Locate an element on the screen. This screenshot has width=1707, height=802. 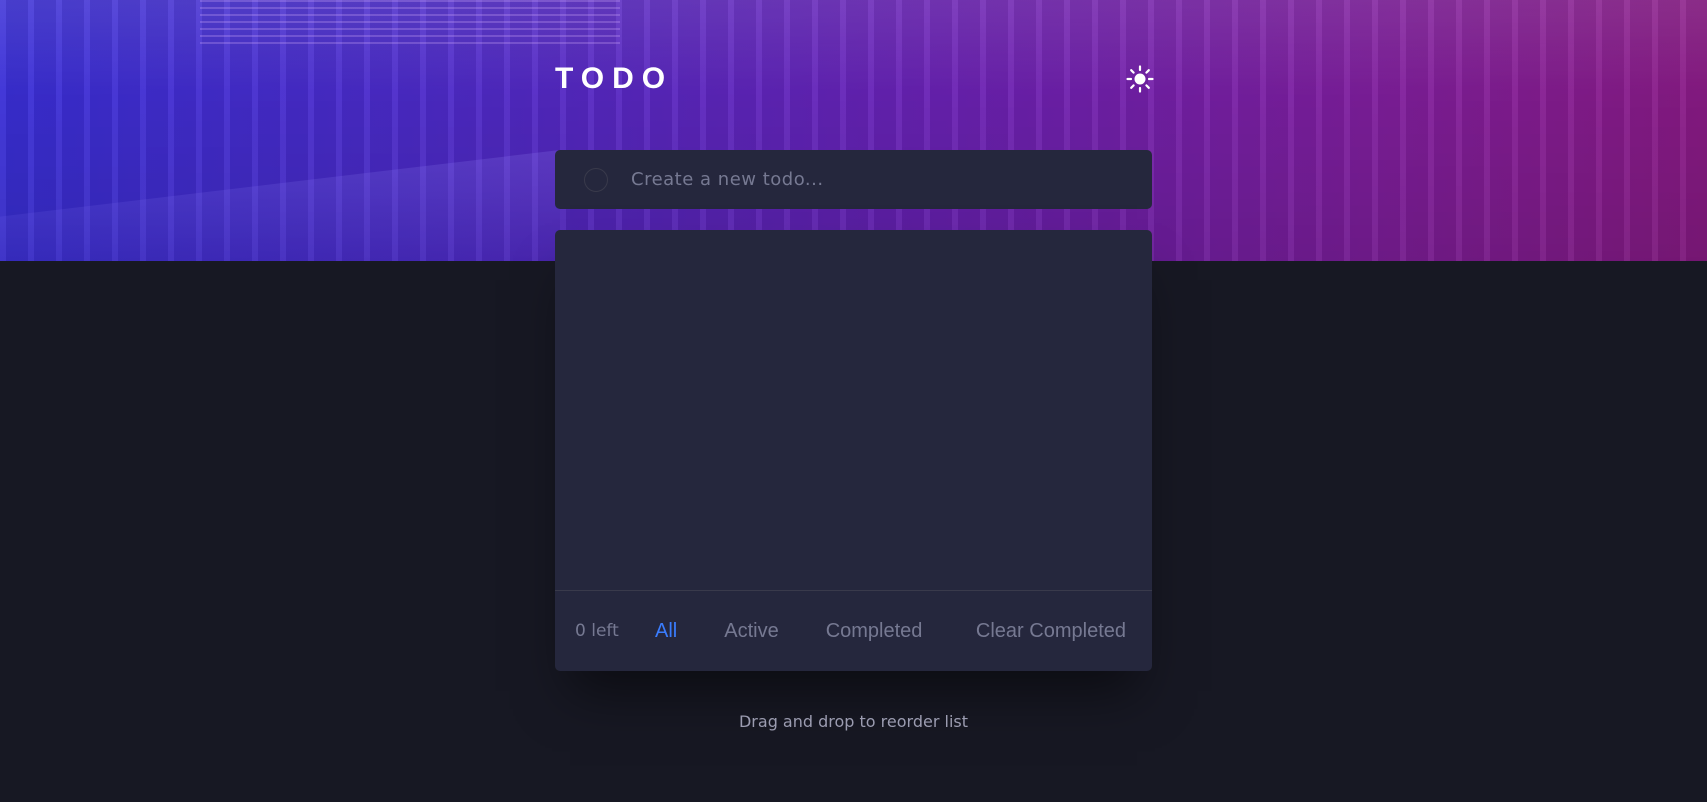
reorder-hint: Drag and drop to reorder list is located at coordinates (853, 721).